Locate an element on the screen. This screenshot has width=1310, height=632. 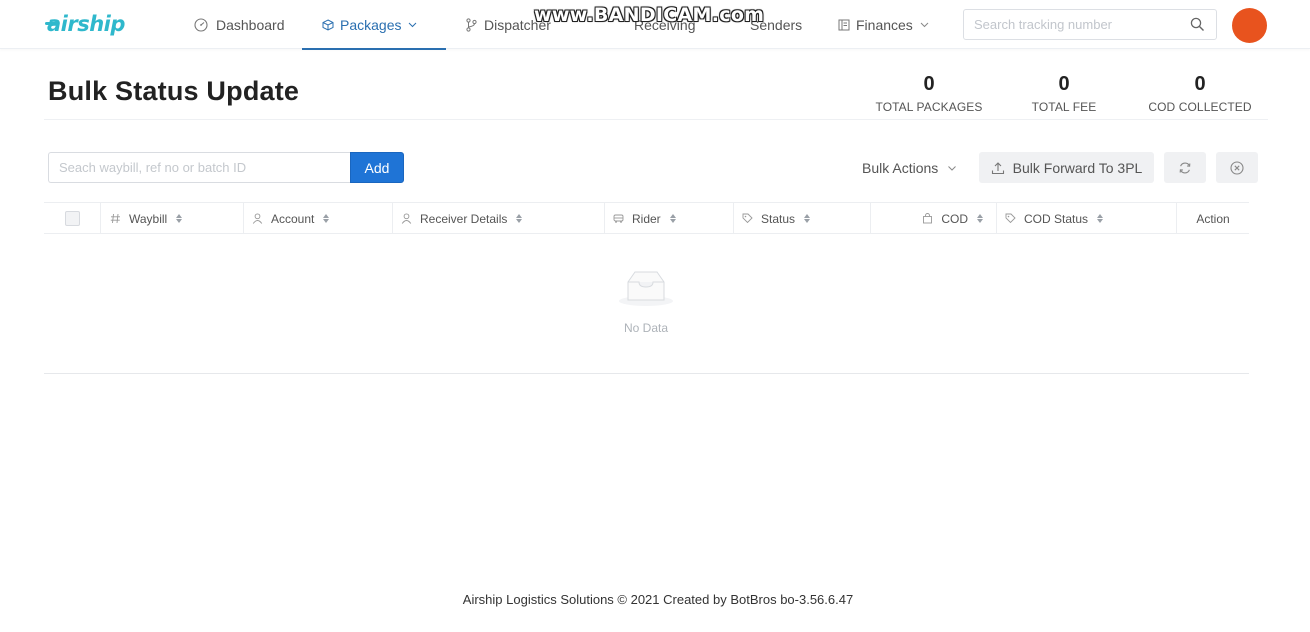
empty-state: No Data is located at coordinates (646, 301).